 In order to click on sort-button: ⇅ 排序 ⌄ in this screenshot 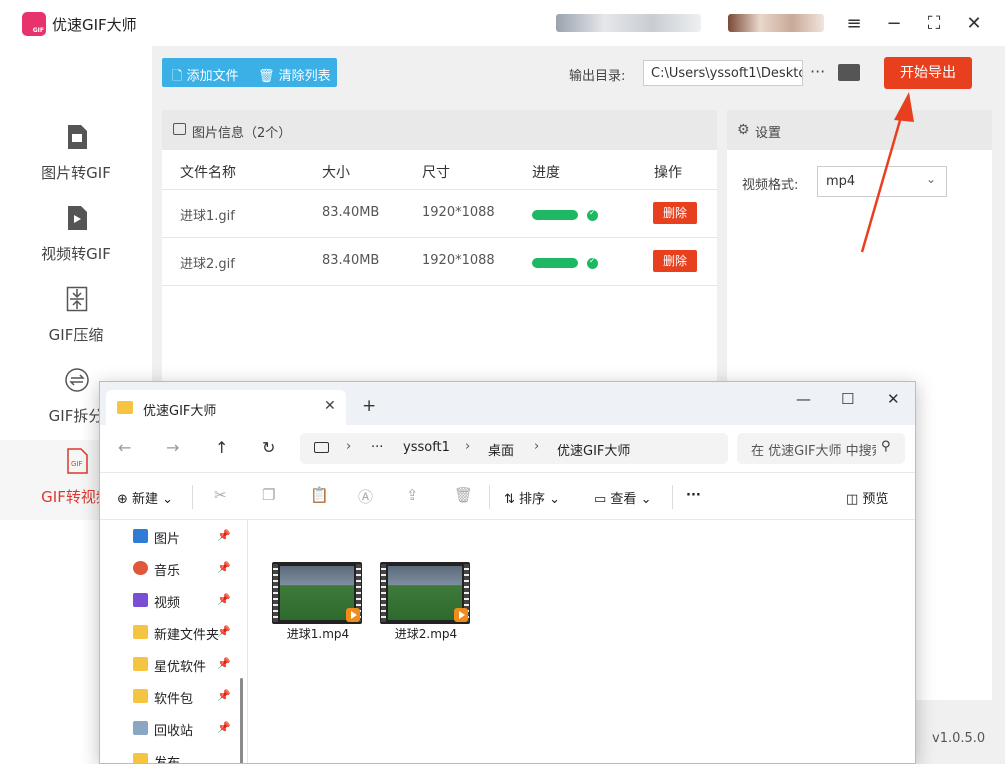, I will do `click(532, 497)`.